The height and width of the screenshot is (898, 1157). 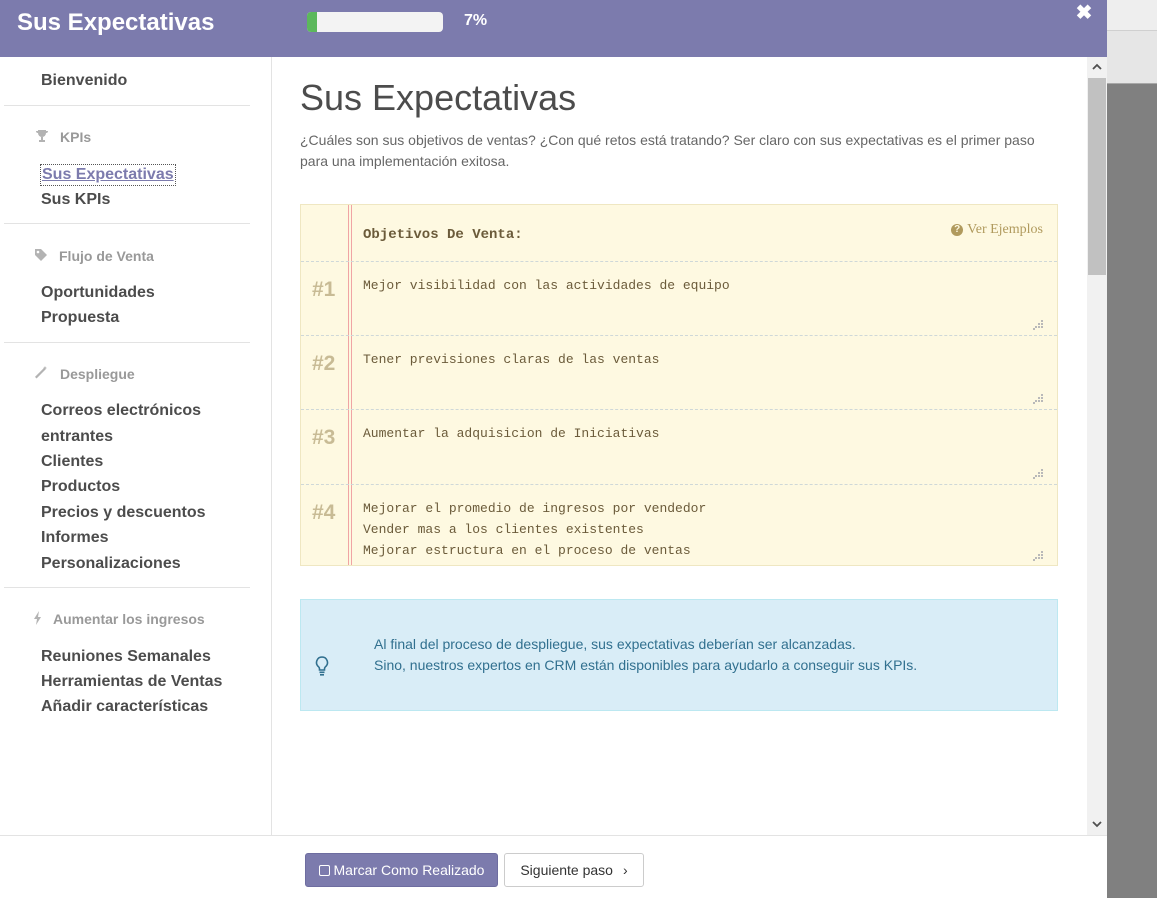 What do you see at coordinates (129, 619) in the screenshot?
I see `section-aumentar-ingresos: Aumentar los ingresos` at bounding box center [129, 619].